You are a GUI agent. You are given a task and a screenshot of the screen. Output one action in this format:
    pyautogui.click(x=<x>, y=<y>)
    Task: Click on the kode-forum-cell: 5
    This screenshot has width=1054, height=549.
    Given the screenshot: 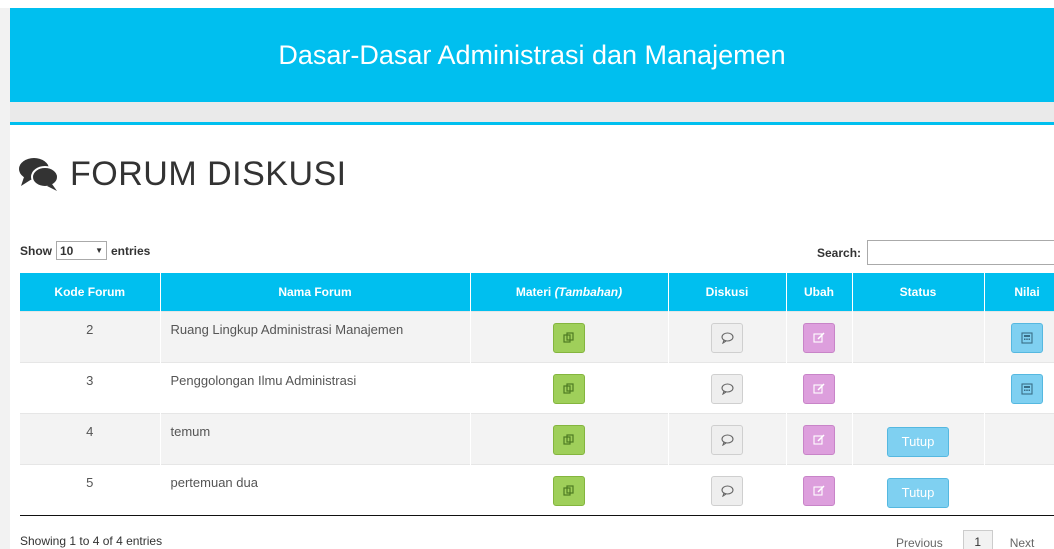 What is the action you would take?
    pyautogui.click(x=90, y=489)
    